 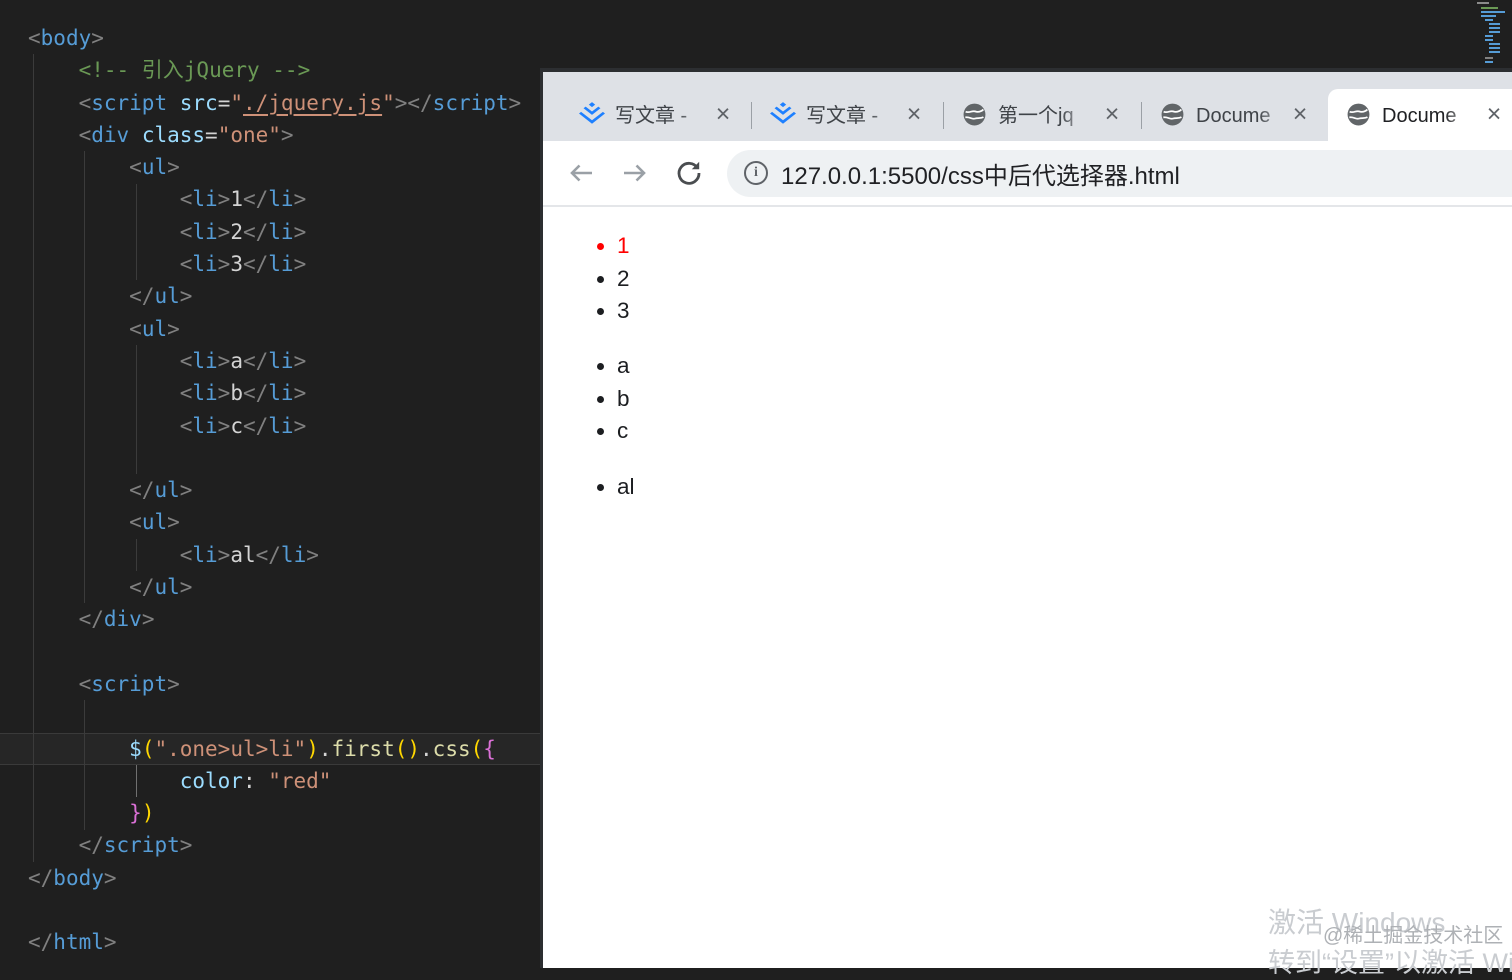 I want to click on list-numbers: 1 2 3, so click(x=1027, y=278).